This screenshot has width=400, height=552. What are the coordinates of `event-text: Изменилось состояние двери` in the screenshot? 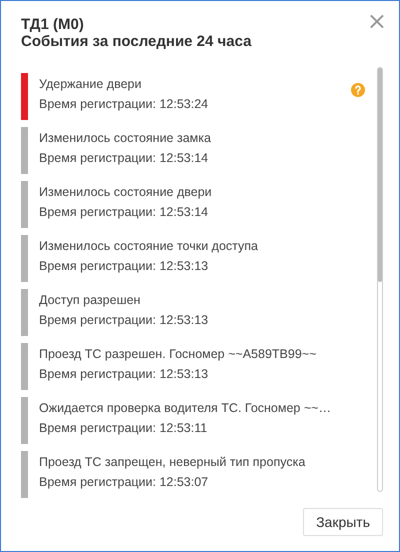 It's located at (125, 192).